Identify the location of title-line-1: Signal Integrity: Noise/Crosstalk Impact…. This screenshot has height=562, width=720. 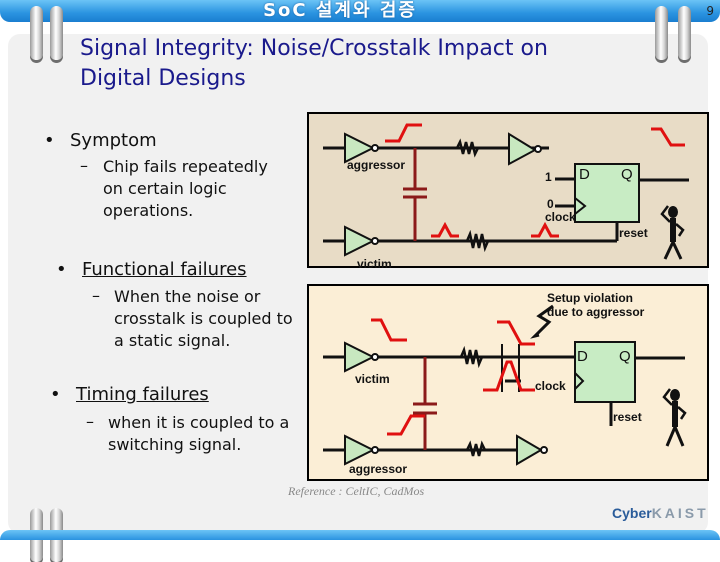
(314, 48).